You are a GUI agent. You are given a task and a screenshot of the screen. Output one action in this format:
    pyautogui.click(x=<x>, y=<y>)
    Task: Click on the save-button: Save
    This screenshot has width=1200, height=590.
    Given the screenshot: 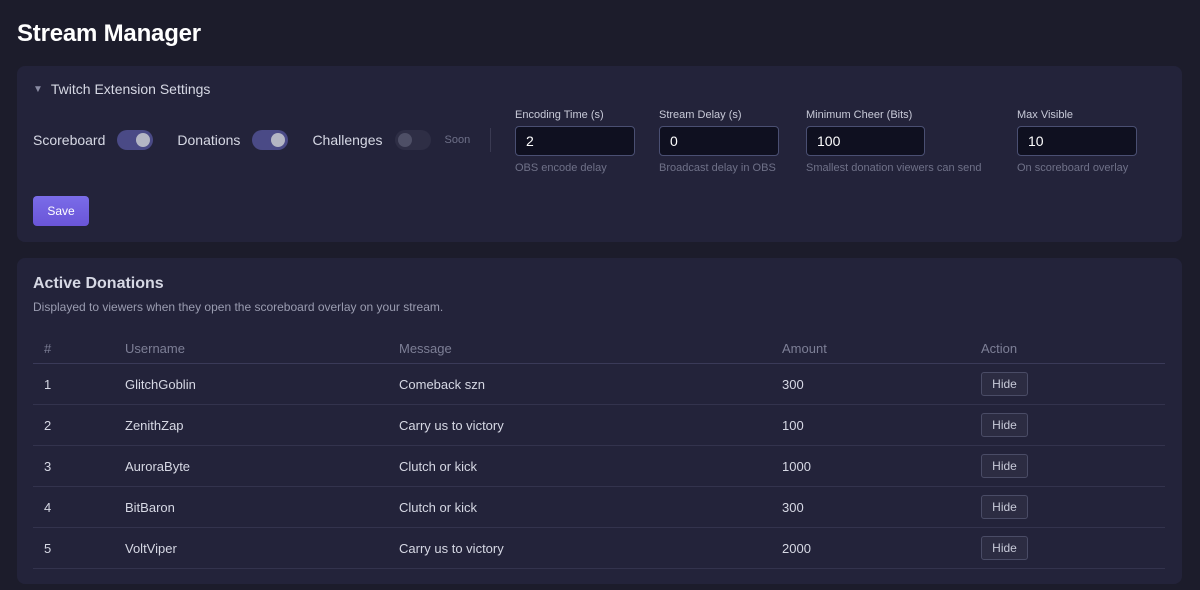 What is the action you would take?
    pyautogui.click(x=61, y=211)
    